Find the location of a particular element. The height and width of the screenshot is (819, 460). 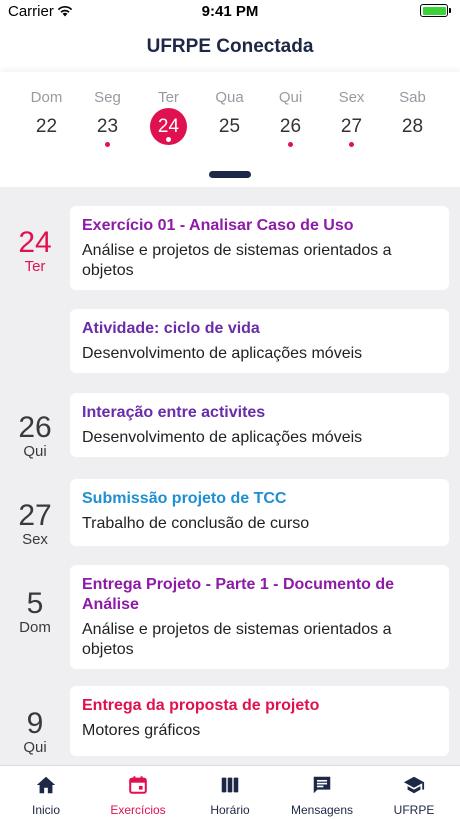

task-title: Interação entre activites is located at coordinates (174, 412).